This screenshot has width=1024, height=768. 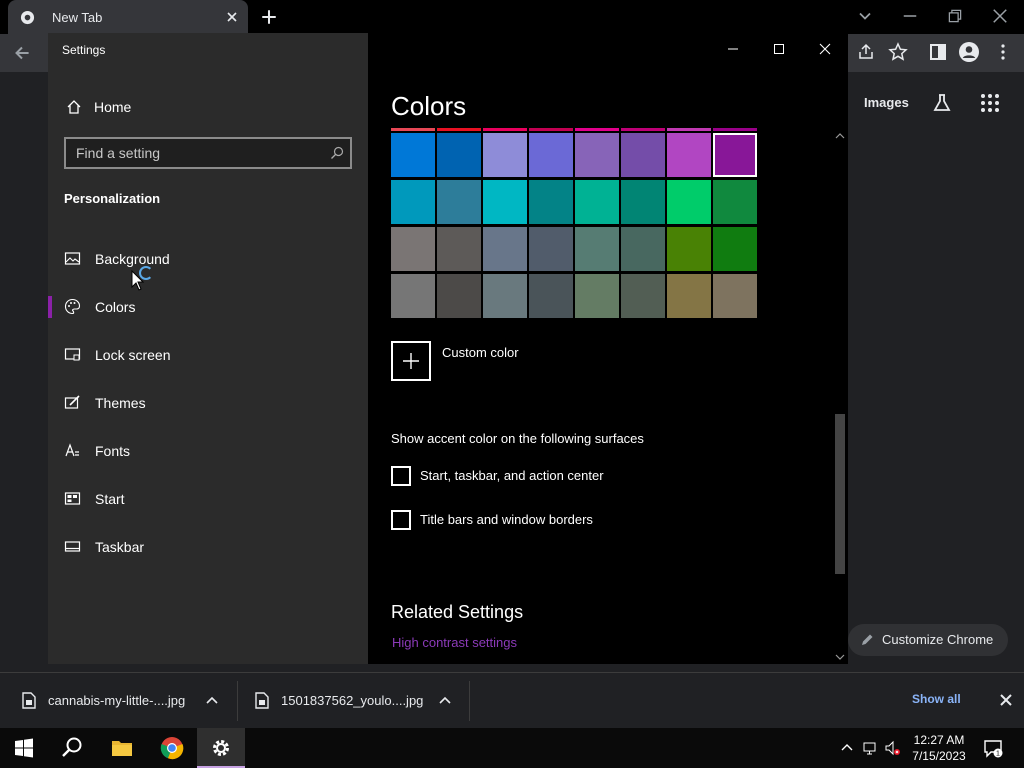 I want to click on start-taskbar-checkbox, so click(x=401, y=476).